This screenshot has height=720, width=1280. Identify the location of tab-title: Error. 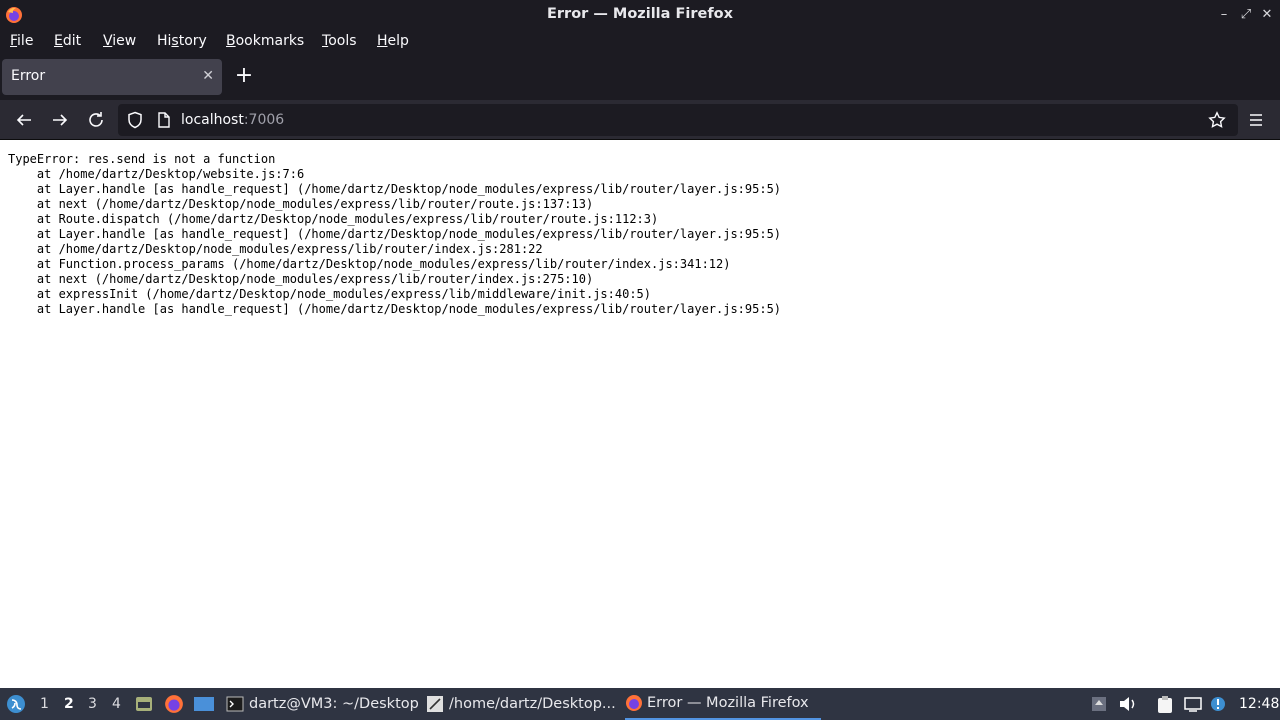
(28, 76).